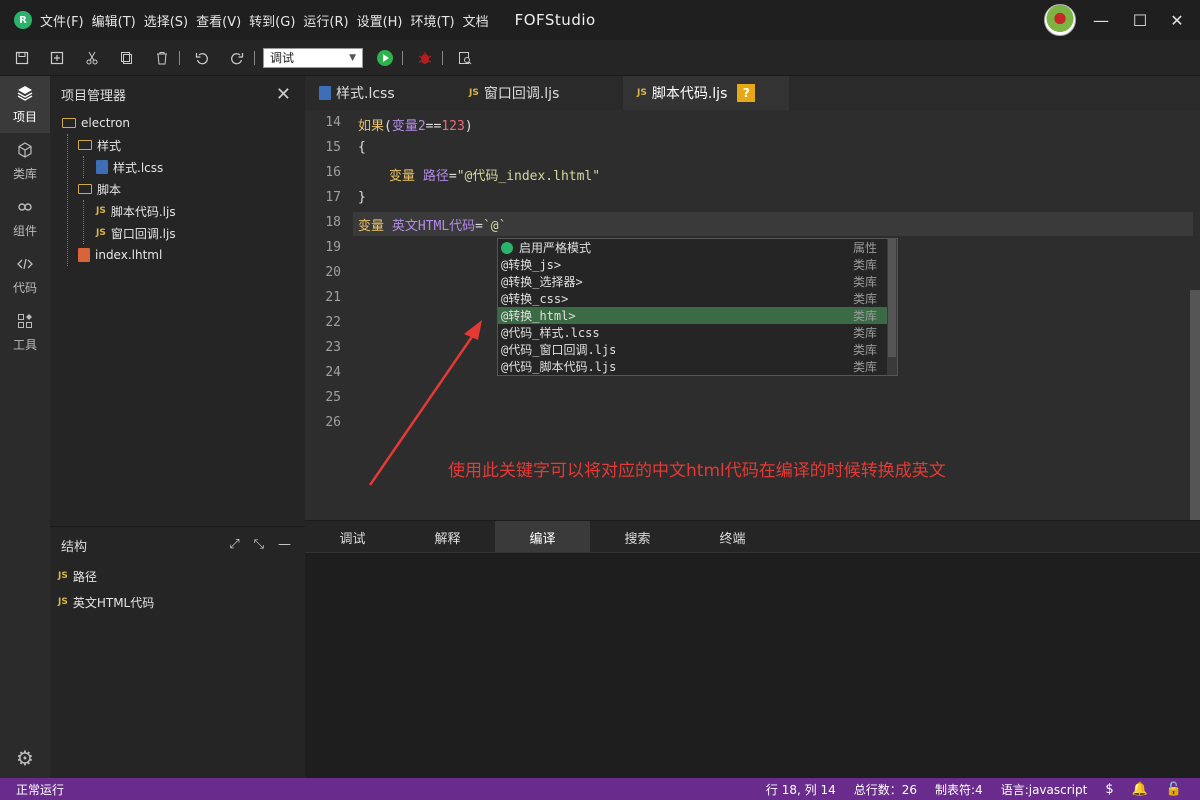 The height and width of the screenshot is (800, 1200). What do you see at coordinates (166, 20) in the screenshot?
I see `menu-select: 选择(S)` at bounding box center [166, 20].